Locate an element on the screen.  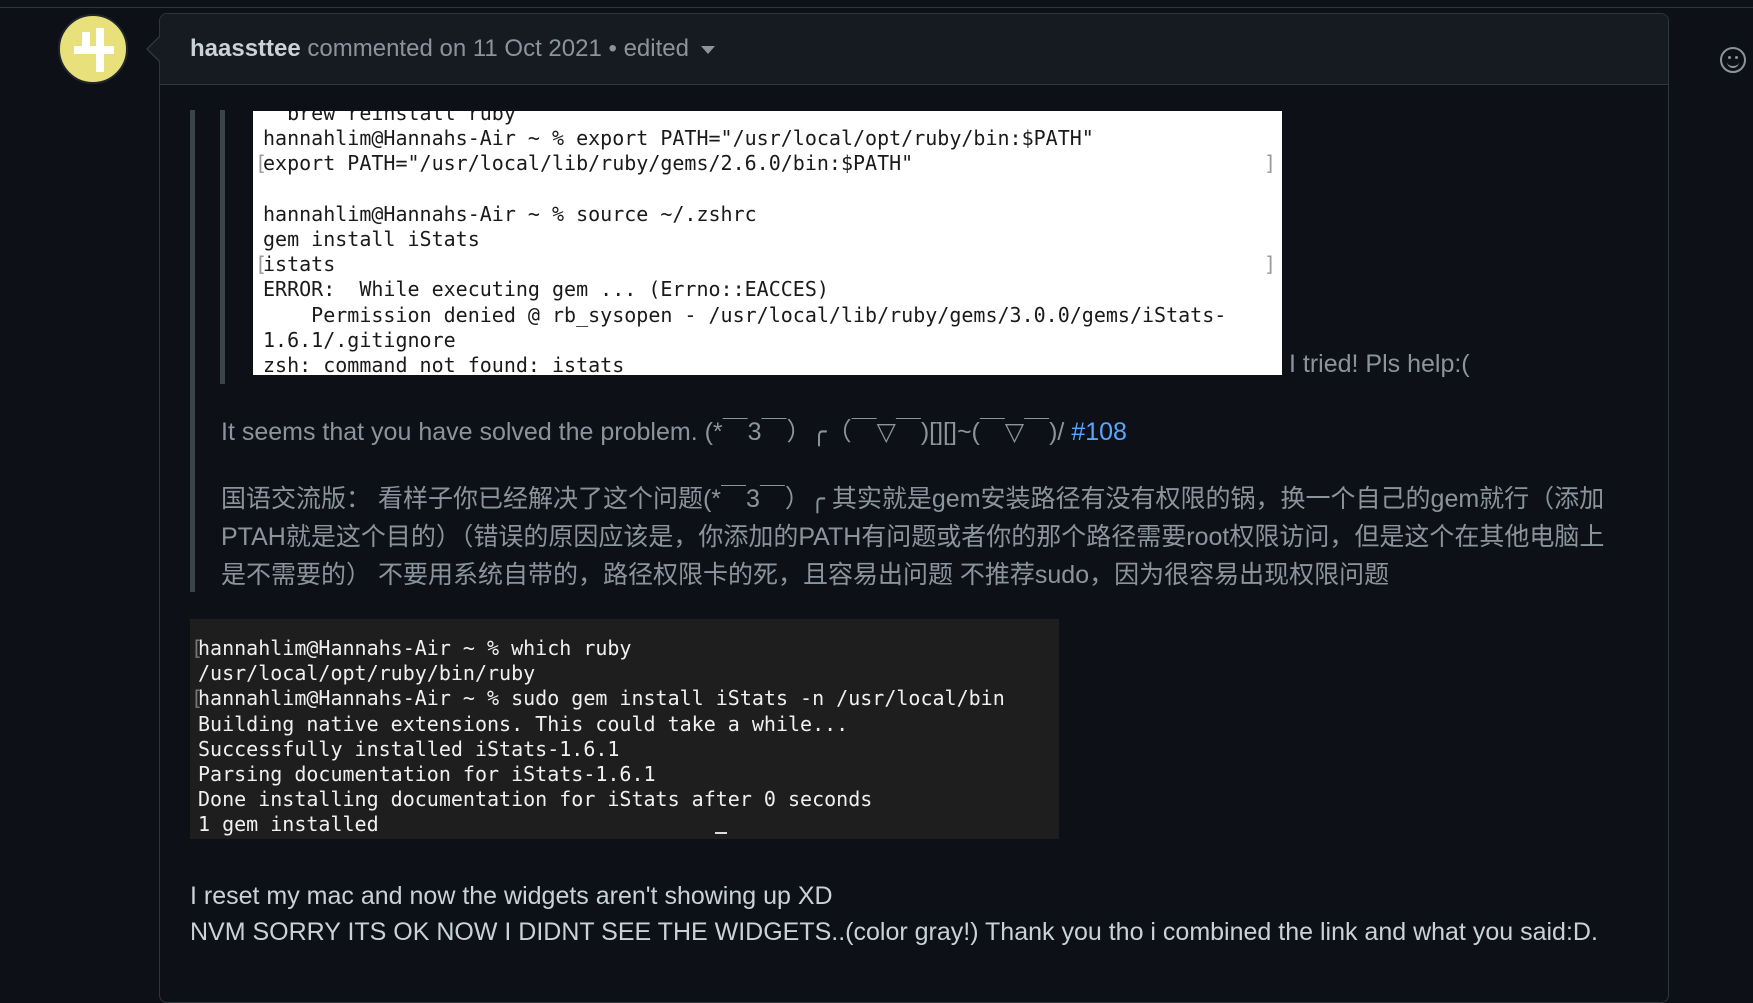
comment-author-link: haassttee is located at coordinates (245, 48).